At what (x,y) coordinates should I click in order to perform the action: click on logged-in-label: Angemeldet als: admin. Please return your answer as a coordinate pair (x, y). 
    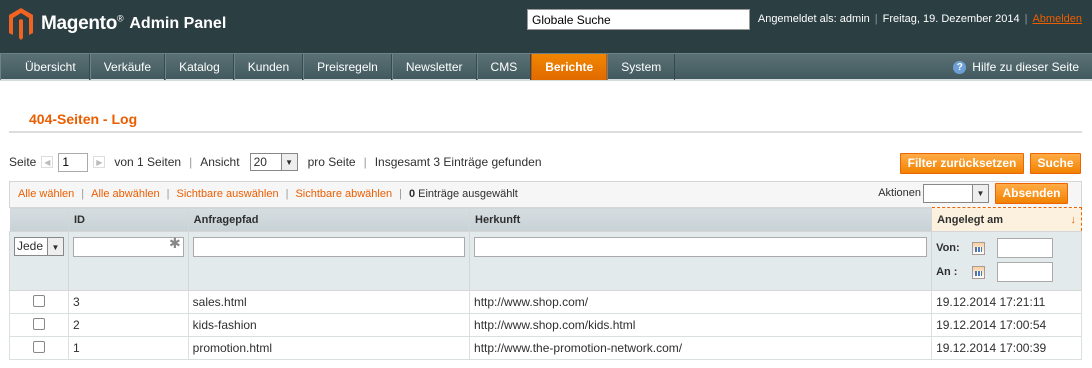
    Looking at the image, I should click on (813, 19).